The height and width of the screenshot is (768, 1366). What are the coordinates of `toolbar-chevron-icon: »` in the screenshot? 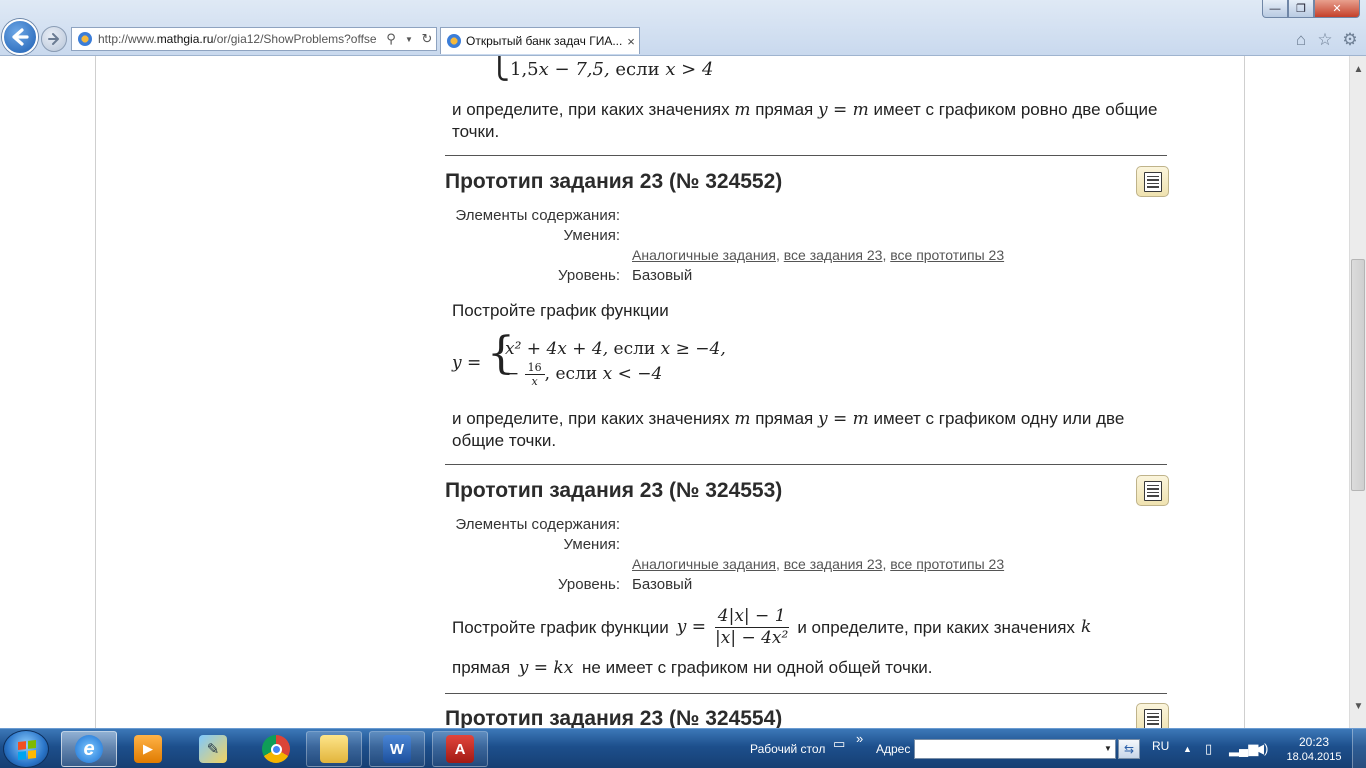 It's located at (859, 738).